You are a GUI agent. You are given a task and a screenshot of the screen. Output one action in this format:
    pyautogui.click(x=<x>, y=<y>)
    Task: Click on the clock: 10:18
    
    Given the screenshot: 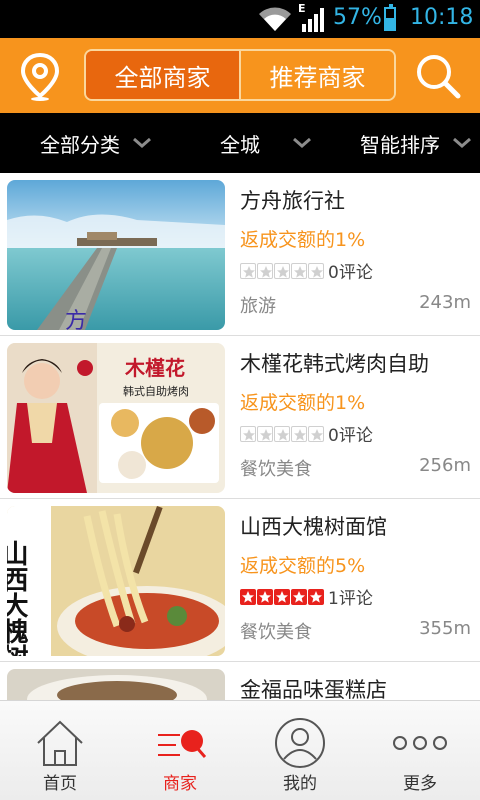 What is the action you would take?
    pyautogui.click(x=442, y=17)
    